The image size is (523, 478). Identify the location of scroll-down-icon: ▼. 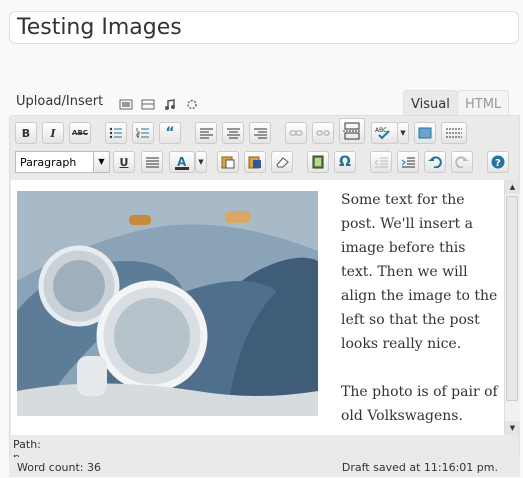
(512, 428).